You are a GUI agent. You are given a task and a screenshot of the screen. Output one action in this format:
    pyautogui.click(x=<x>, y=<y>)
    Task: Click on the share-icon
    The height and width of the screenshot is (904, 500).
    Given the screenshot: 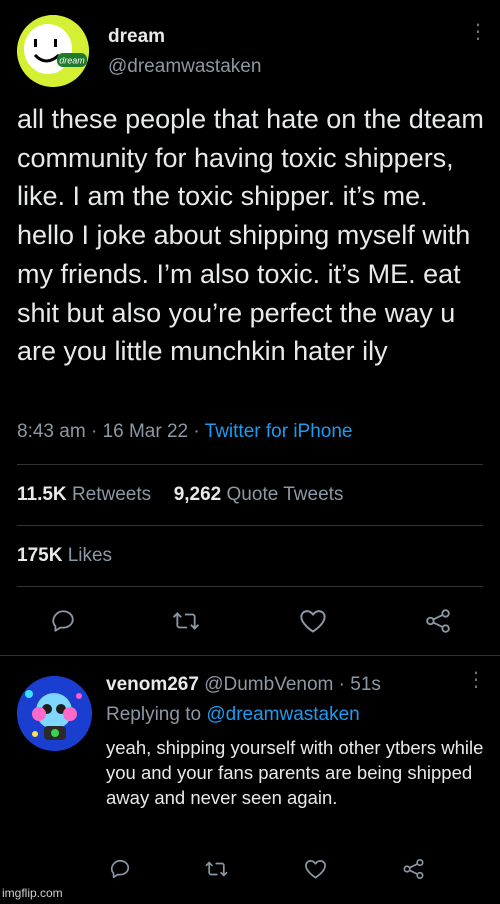 What is the action you would take?
    pyautogui.click(x=438, y=621)
    